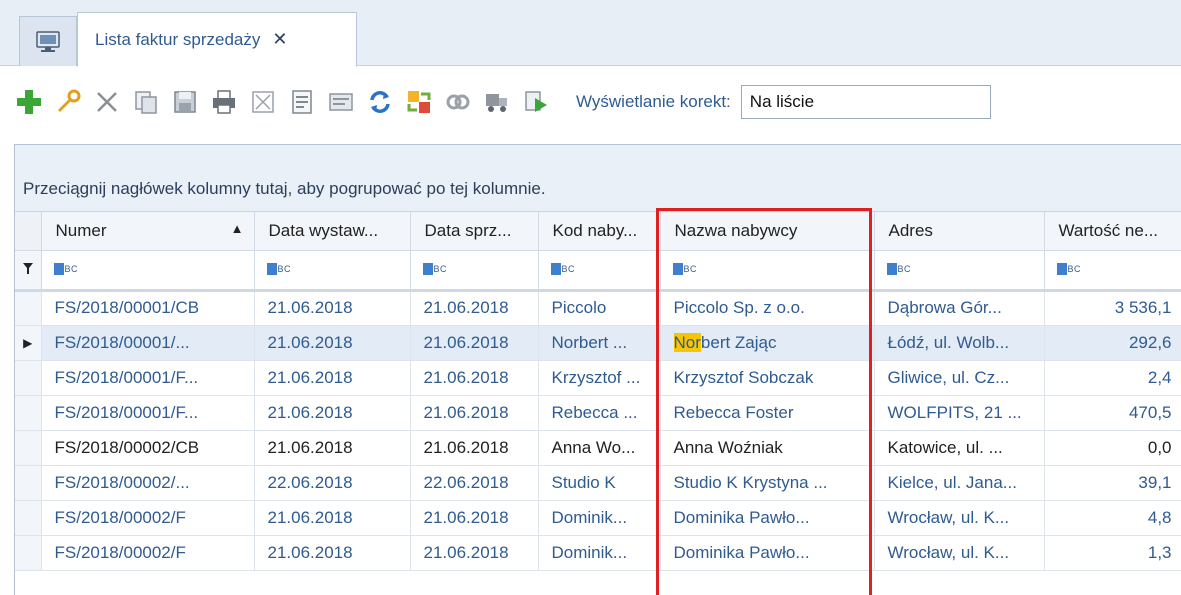 Image resolution: width=1181 pixels, height=595 pixels. What do you see at coordinates (959, 231) in the screenshot?
I see `column-header-adres: Adres` at bounding box center [959, 231].